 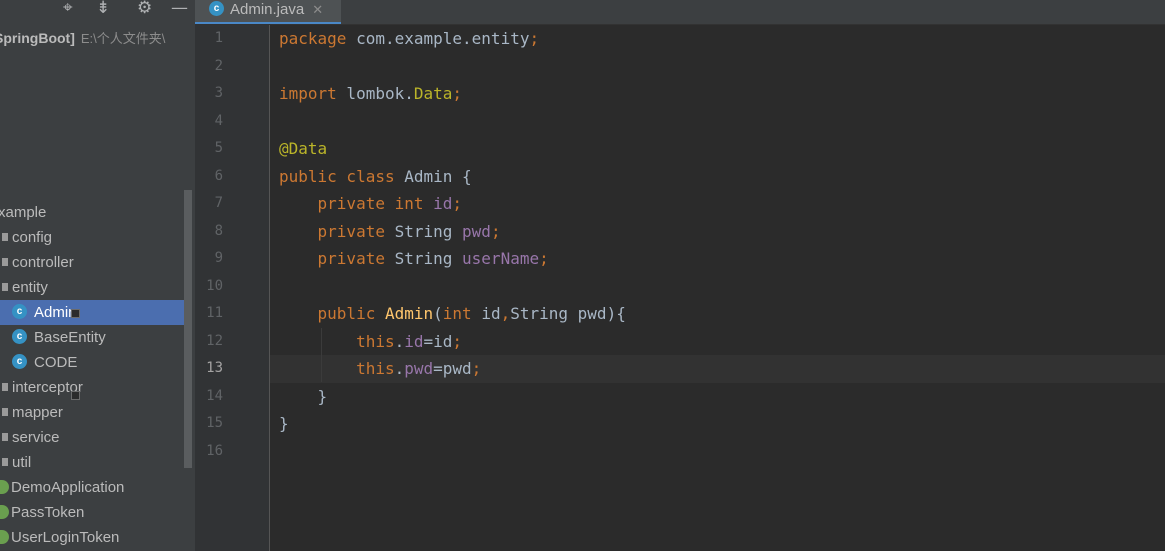 I want to click on collapse-icon: ⇟, so click(x=103, y=9).